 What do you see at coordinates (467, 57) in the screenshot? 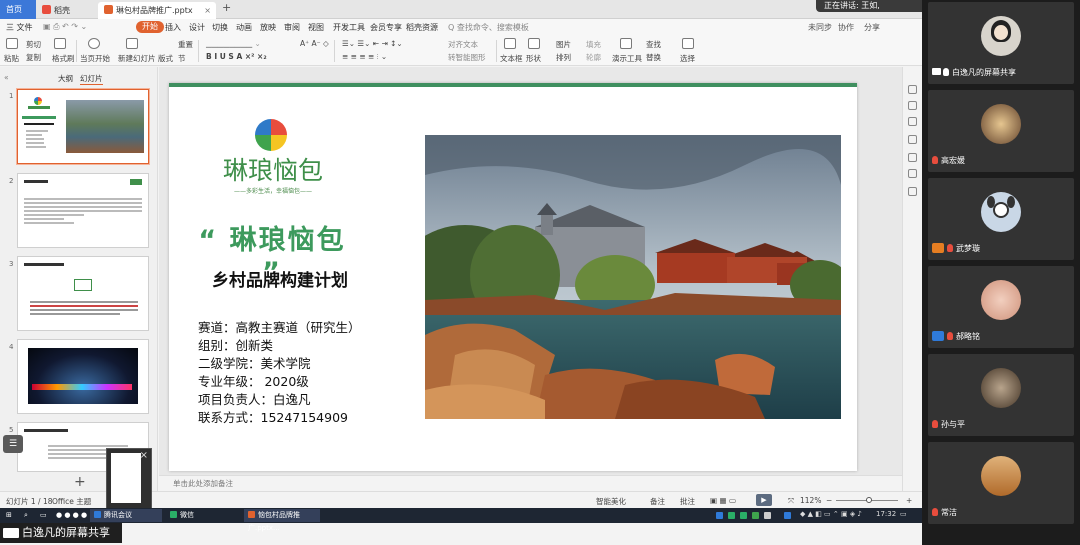
I see `convert-graphic-button: 转智能图形` at bounding box center [467, 57].